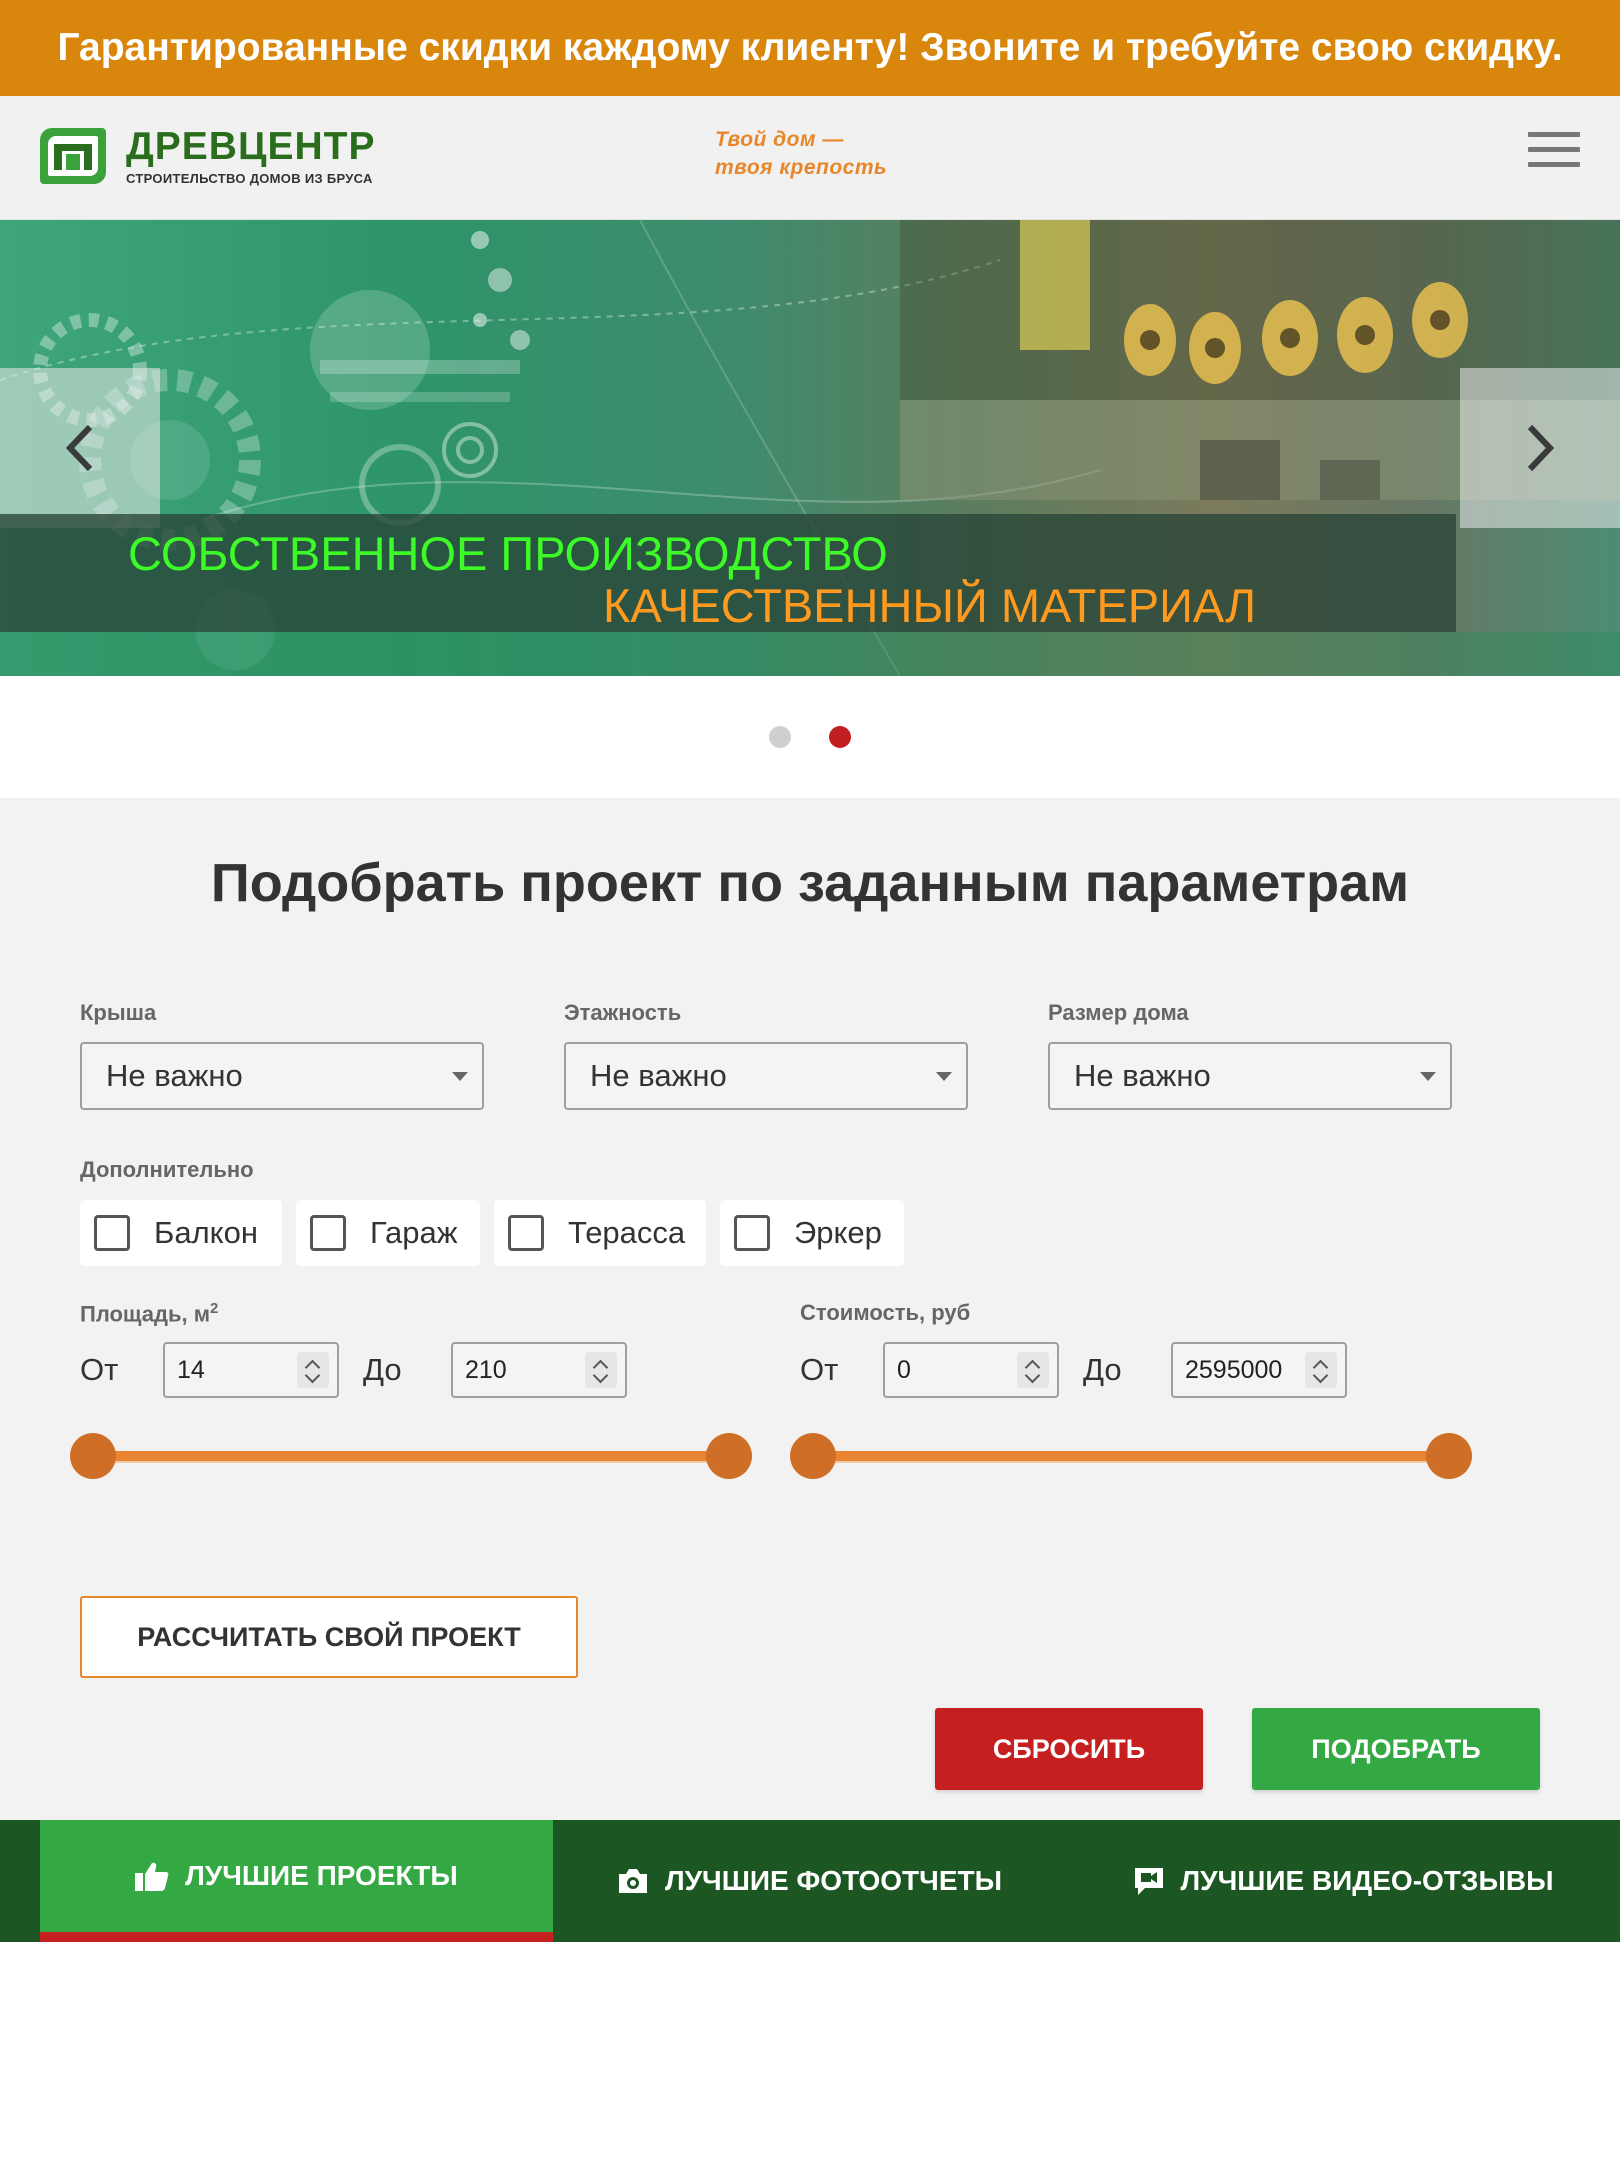  What do you see at coordinates (801, 167) in the screenshot?
I see `slogan-line-2: твоя крепость` at bounding box center [801, 167].